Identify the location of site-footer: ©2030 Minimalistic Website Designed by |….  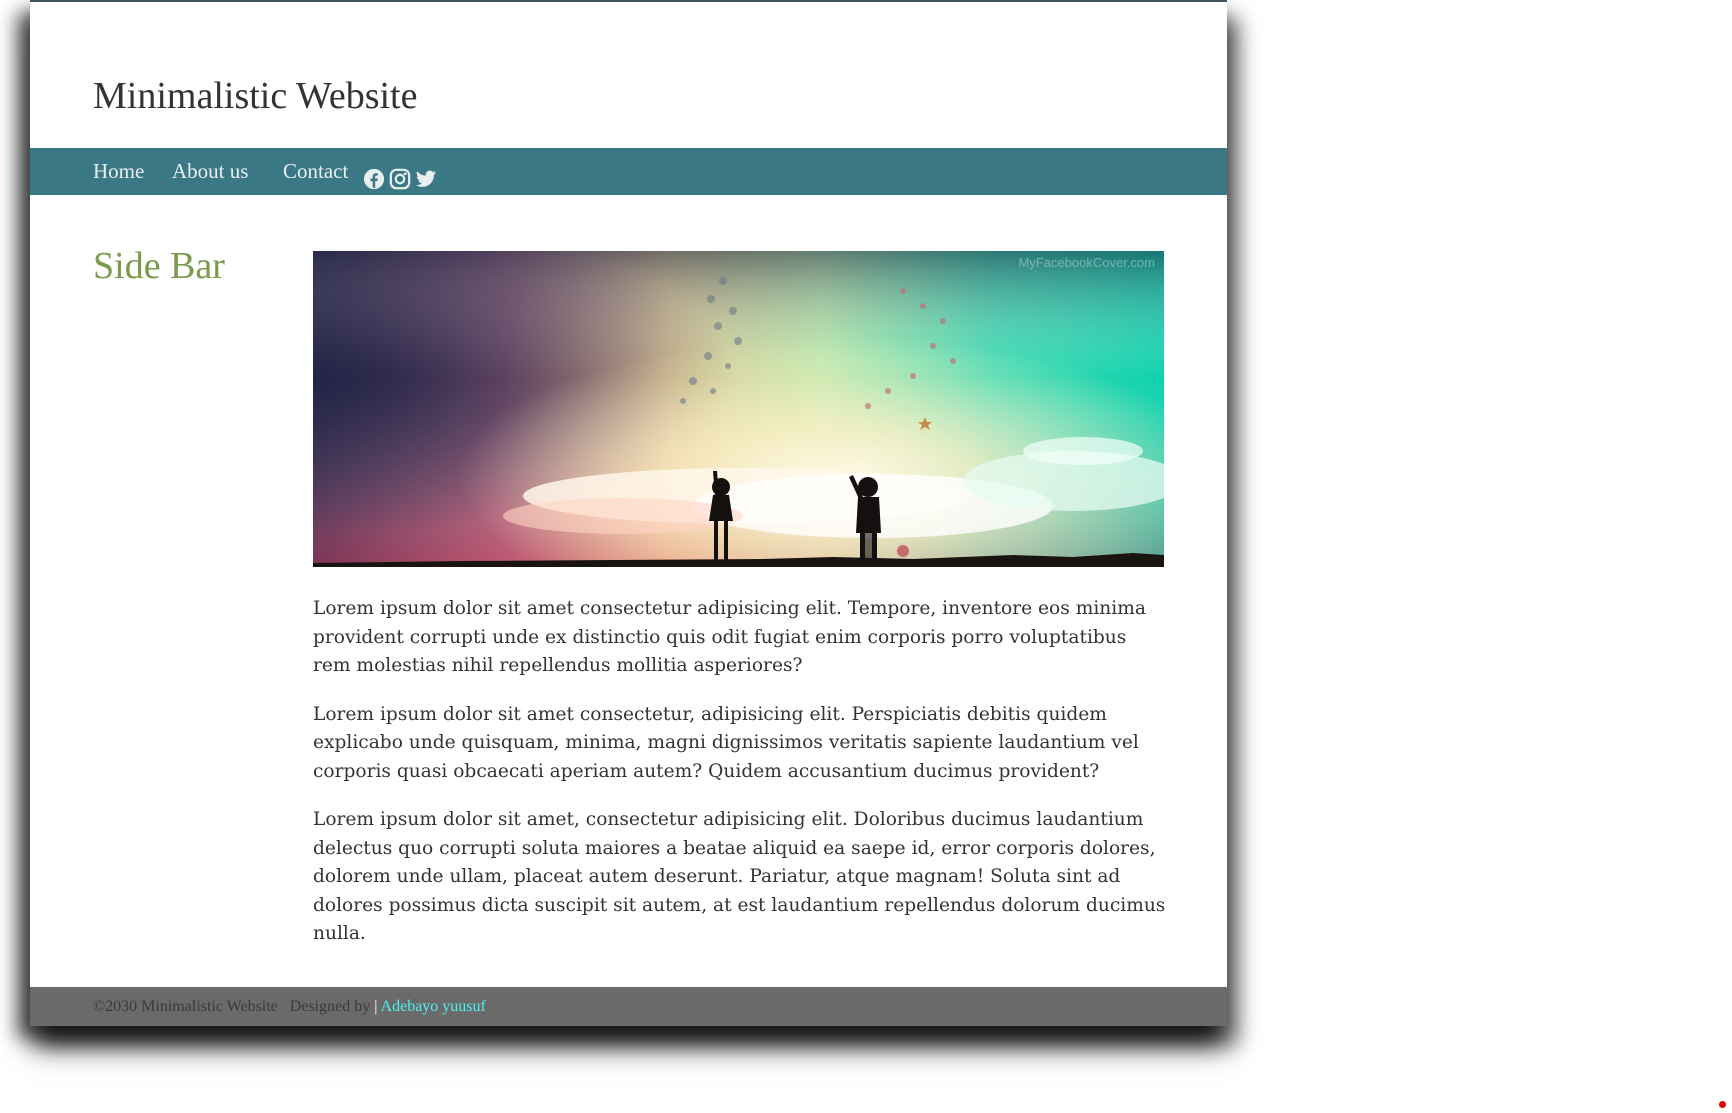
(628, 1006).